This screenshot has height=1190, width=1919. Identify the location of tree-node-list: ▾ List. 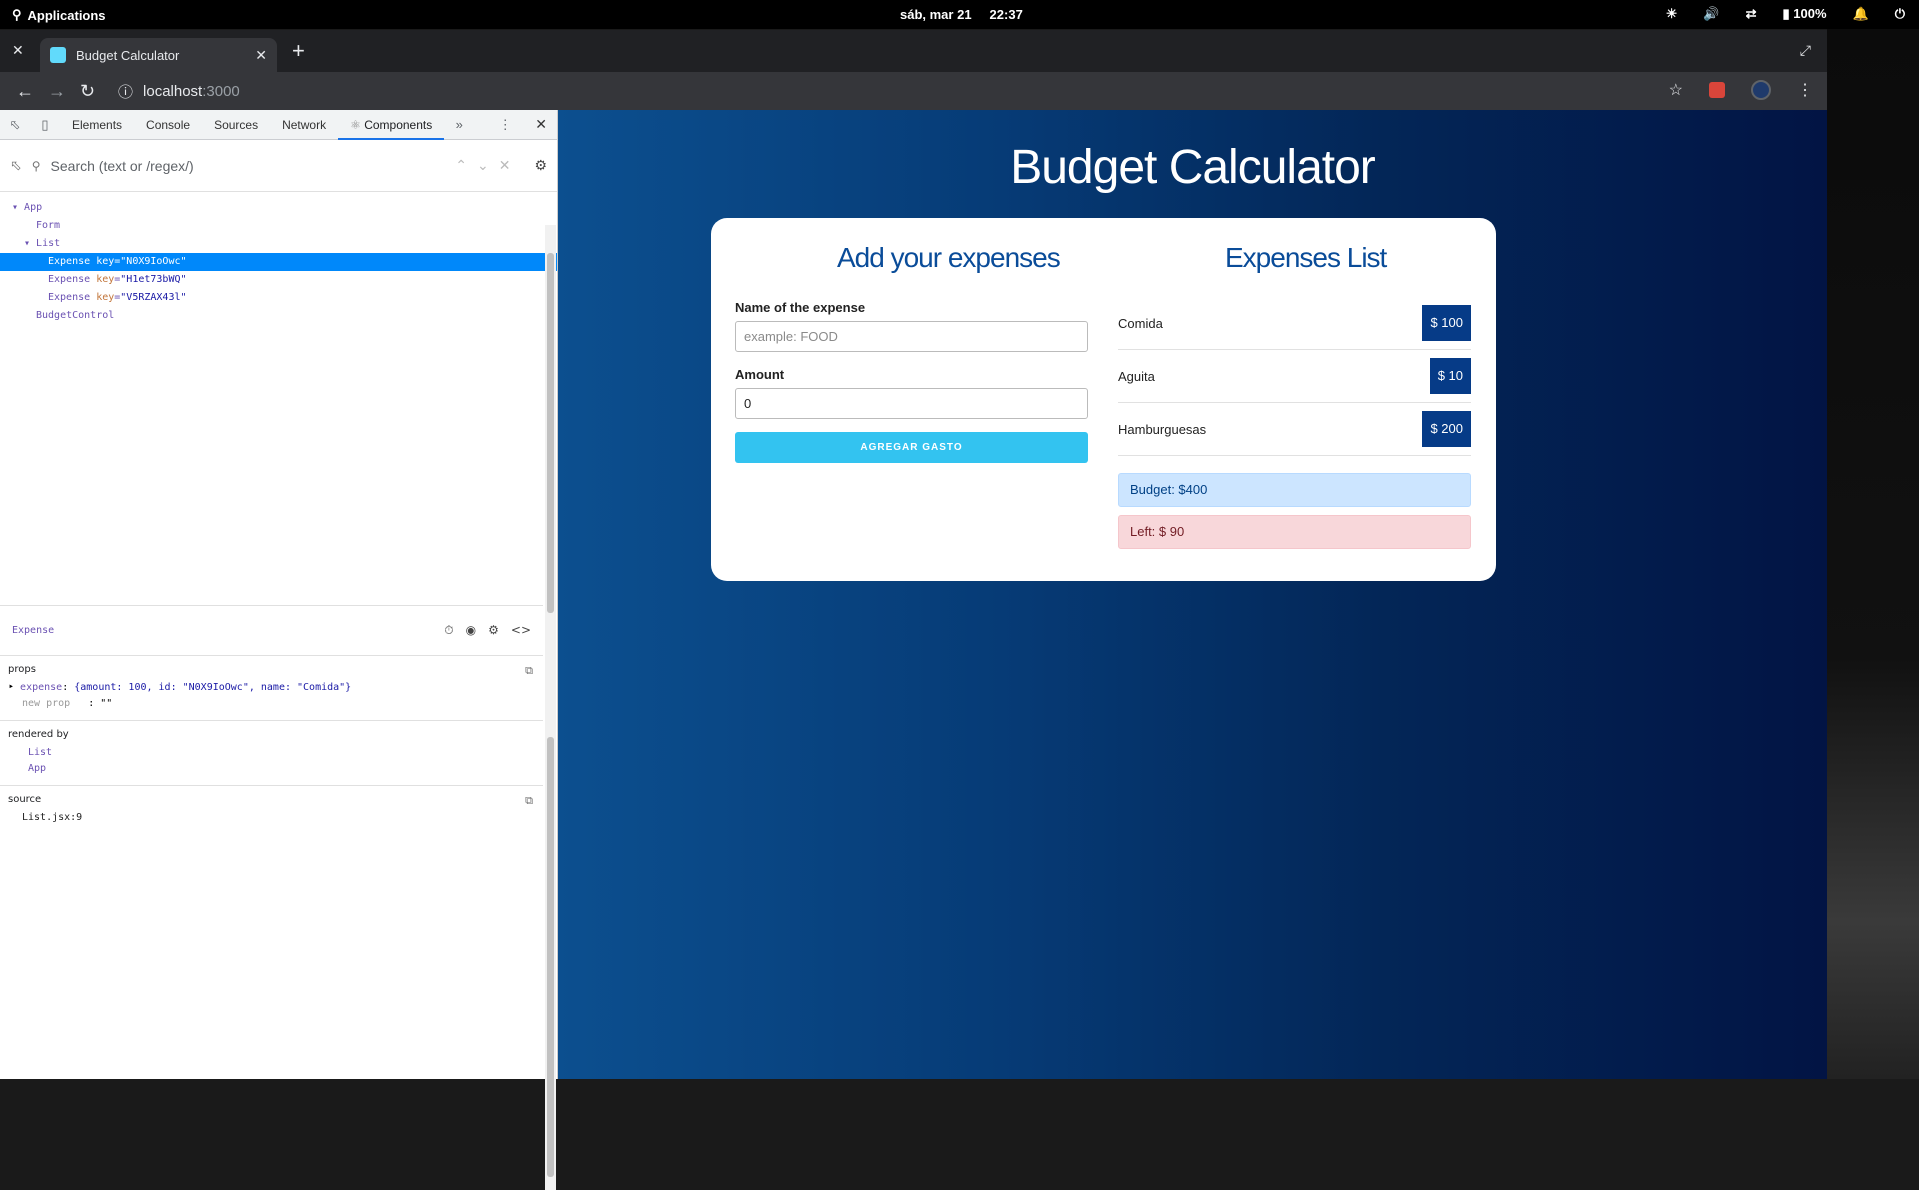
(278, 244).